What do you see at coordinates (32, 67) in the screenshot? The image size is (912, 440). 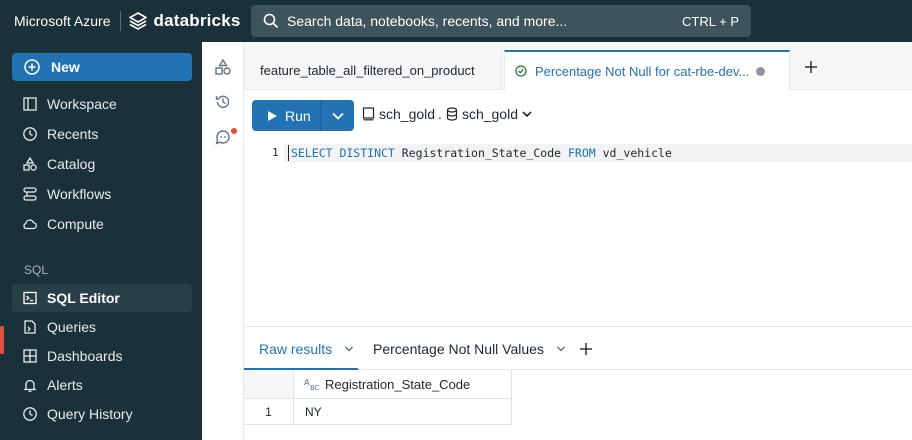 I see `plus-circle-icon` at bounding box center [32, 67].